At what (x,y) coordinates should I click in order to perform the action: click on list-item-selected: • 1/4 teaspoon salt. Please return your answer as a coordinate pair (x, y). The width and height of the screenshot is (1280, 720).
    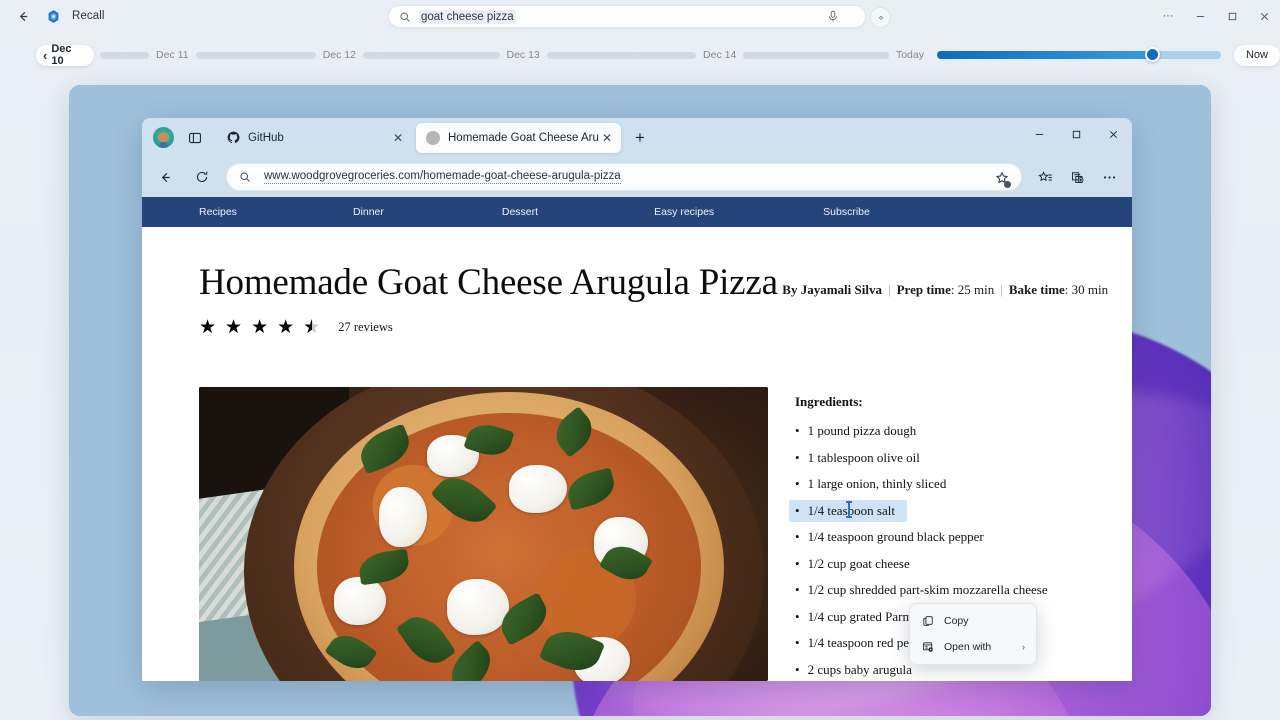
    Looking at the image, I should click on (848, 510).